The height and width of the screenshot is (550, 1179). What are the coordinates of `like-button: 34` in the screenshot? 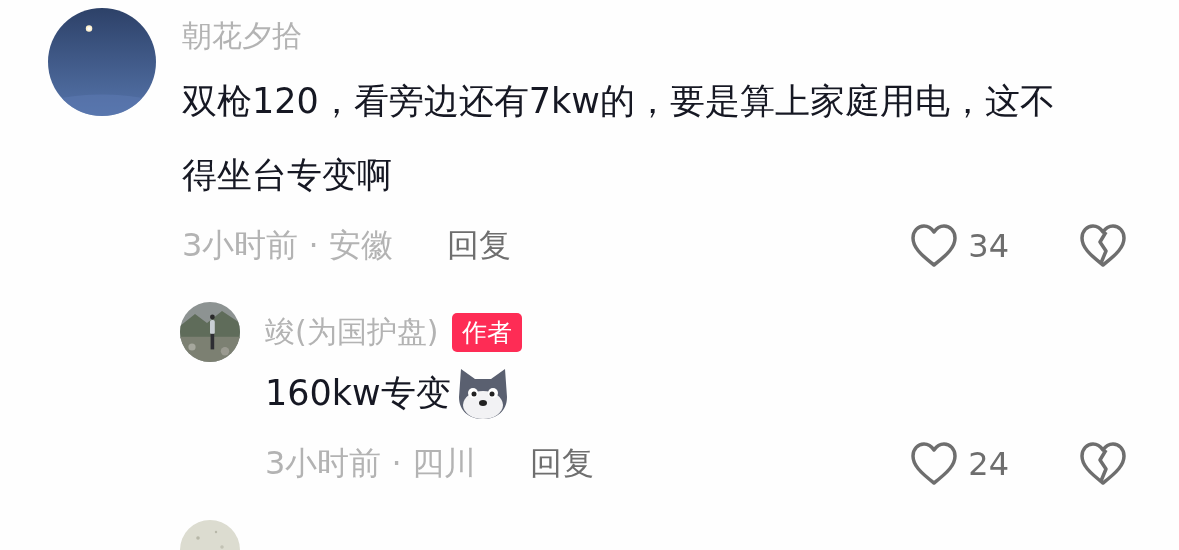 It's located at (959, 246).